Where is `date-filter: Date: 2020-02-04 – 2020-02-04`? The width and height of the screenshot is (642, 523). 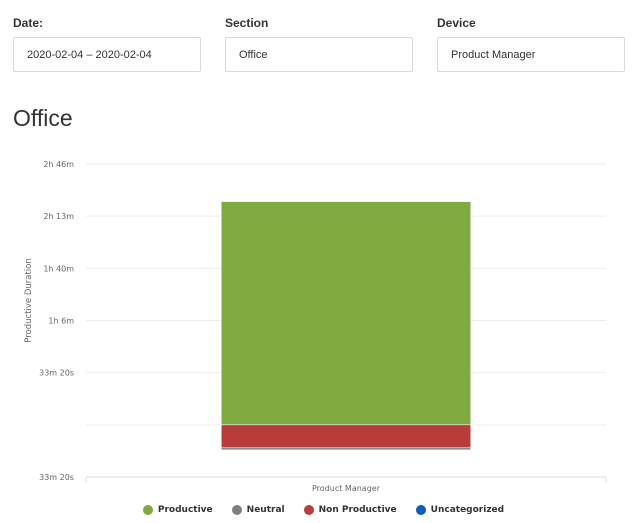
date-filter: Date: 2020-02-04 – 2020-02-04 is located at coordinates (107, 44).